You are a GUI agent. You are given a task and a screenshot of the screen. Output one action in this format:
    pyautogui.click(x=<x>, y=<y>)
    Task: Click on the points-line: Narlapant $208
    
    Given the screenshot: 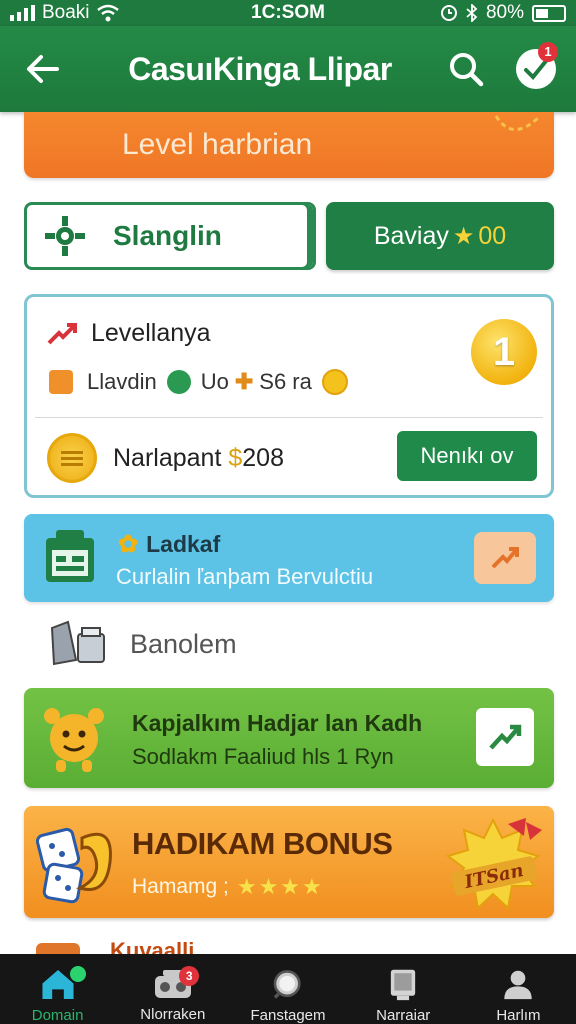 What is the action you would take?
    pyautogui.click(x=198, y=458)
    